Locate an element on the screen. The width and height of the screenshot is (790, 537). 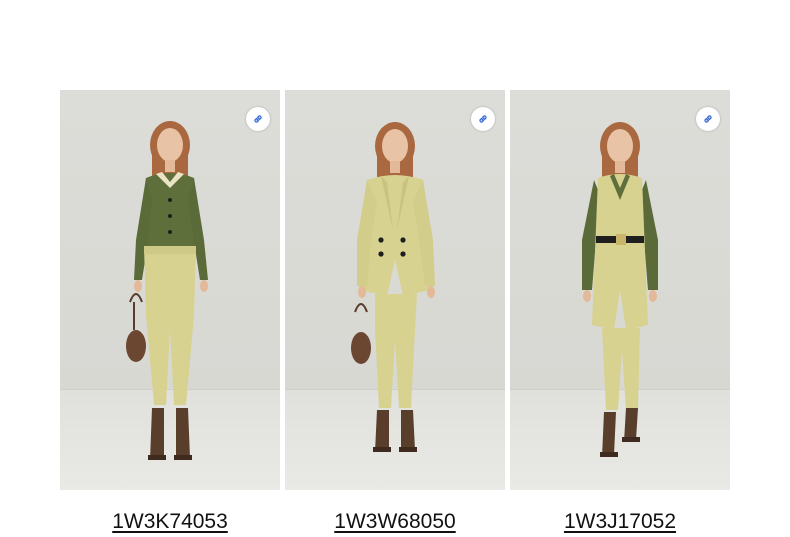
product-code-link: 1W3K74053 is located at coordinates (170, 522).